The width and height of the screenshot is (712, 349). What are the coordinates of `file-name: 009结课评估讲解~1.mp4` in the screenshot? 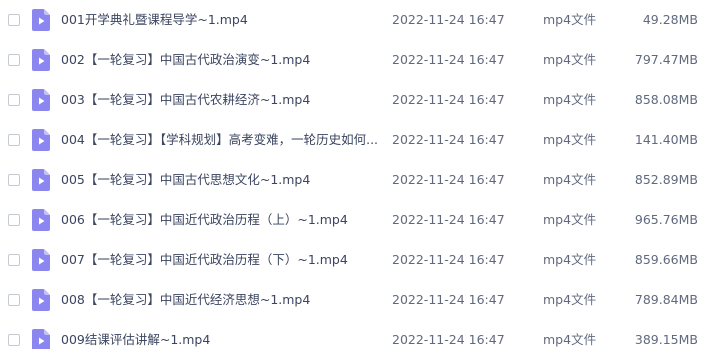 It's located at (135, 334).